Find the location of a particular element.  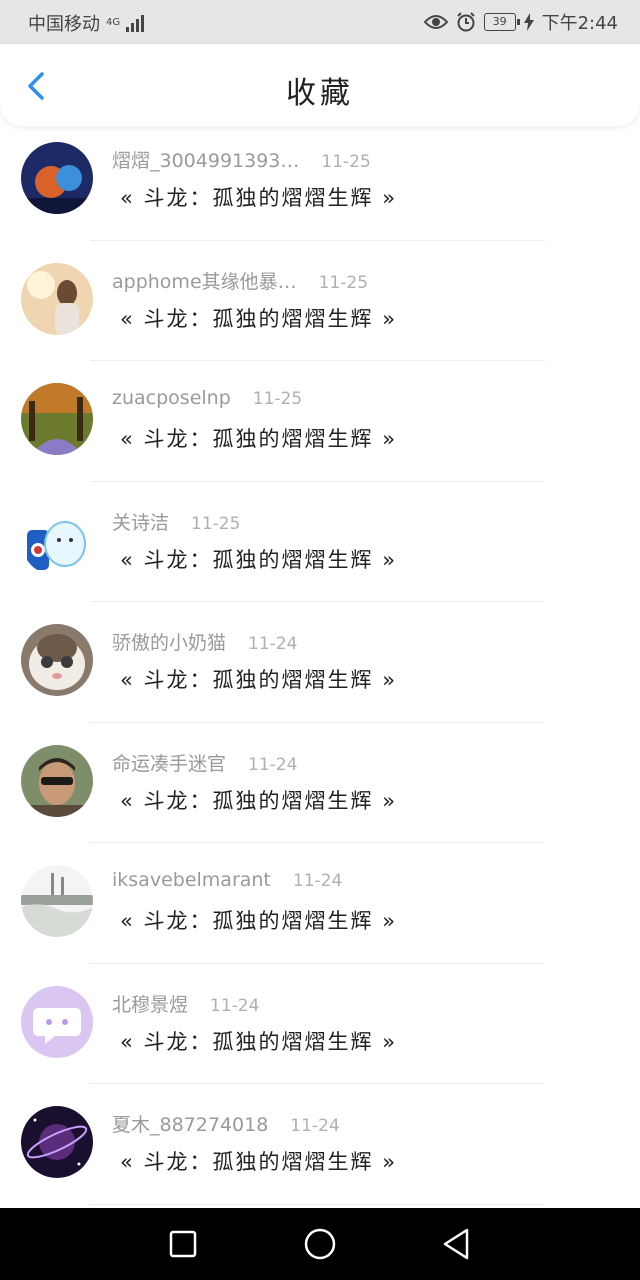

eye-icon is located at coordinates (435, 22).